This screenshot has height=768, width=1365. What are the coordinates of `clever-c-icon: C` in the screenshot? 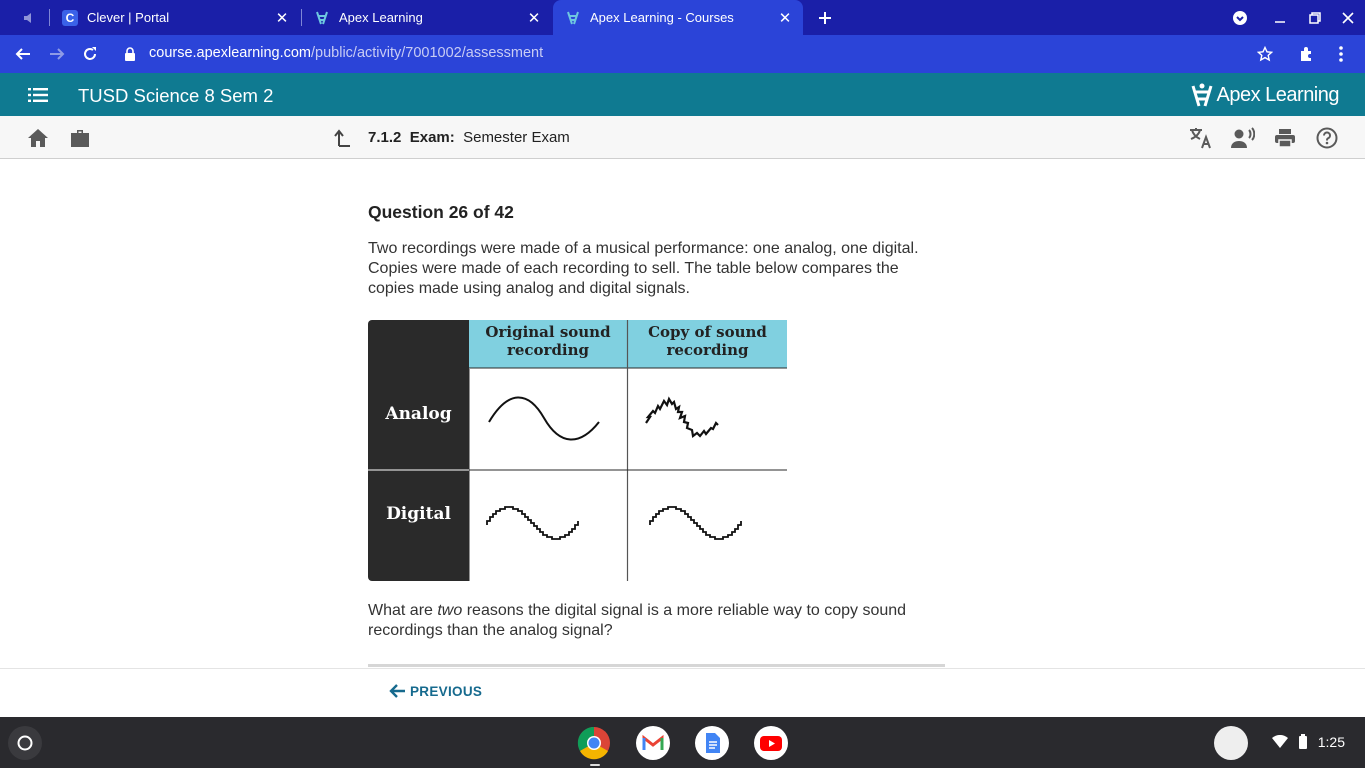 It's located at (70, 17).